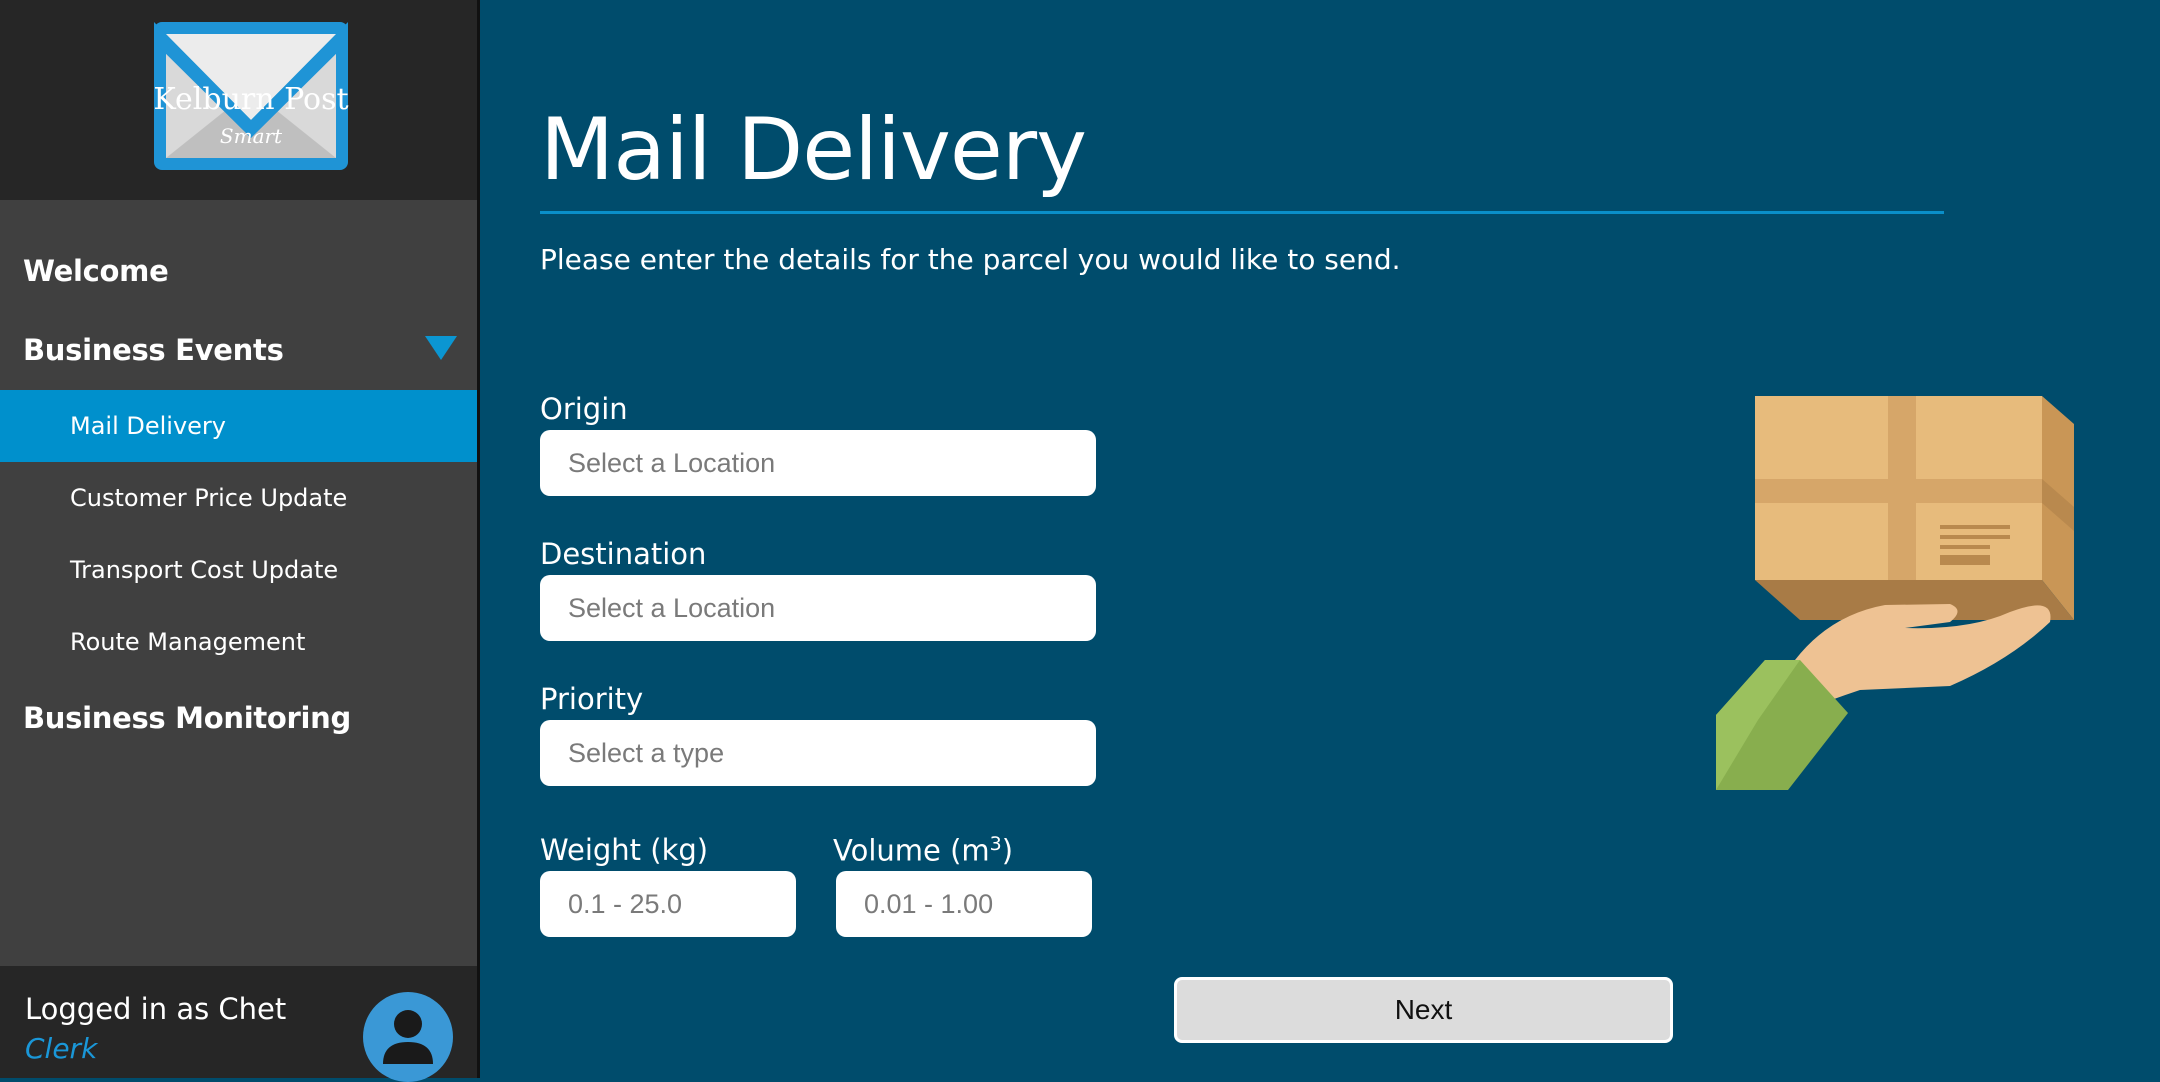  I want to click on nav-welcome: Welcome, so click(96, 271).